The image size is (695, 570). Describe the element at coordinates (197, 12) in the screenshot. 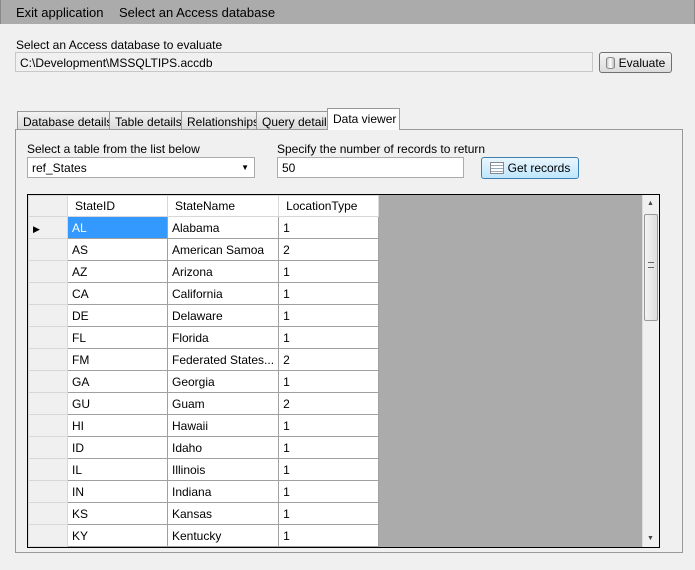

I see `menu-select-access-database: Select an Access database` at that location.